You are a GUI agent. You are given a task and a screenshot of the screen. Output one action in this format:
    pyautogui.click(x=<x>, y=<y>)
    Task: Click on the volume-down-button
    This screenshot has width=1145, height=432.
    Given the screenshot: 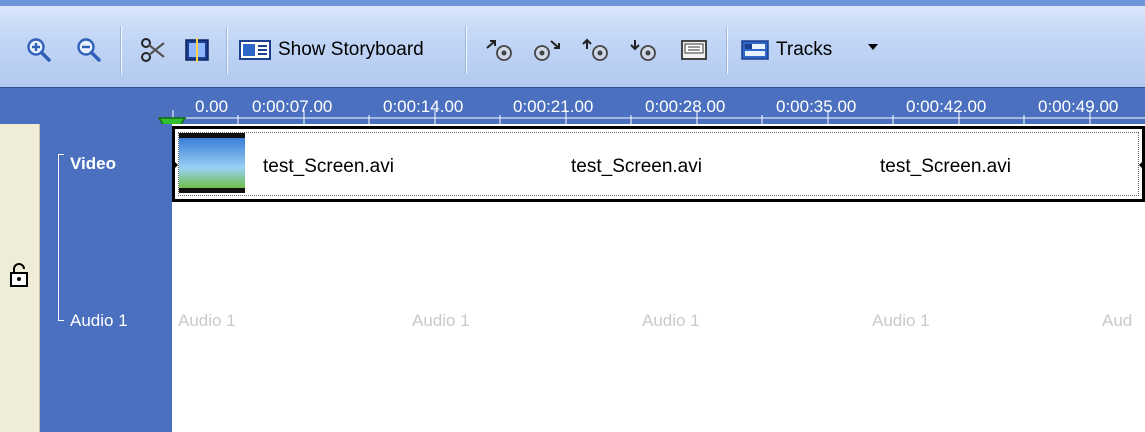 What is the action you would take?
    pyautogui.click(x=644, y=50)
    